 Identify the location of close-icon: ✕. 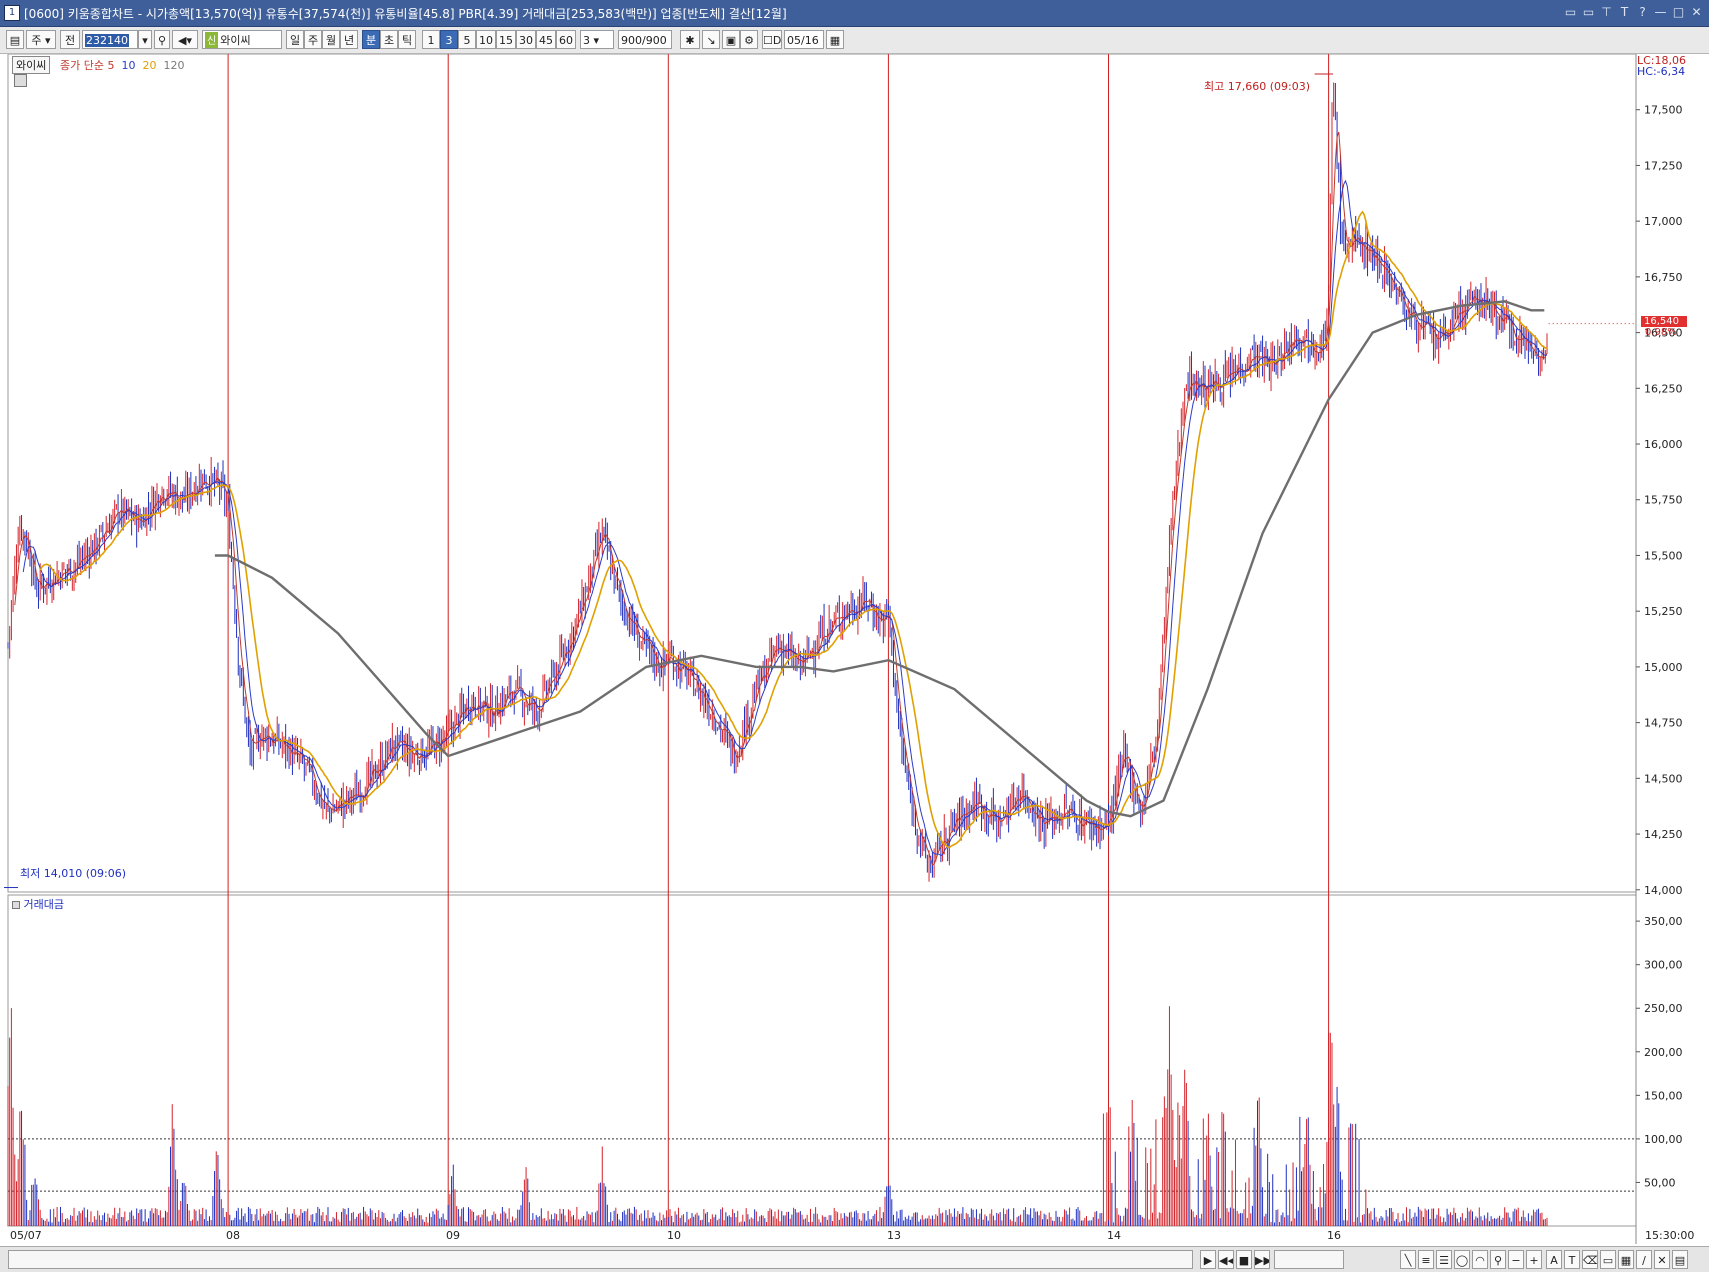
(1696, 12).